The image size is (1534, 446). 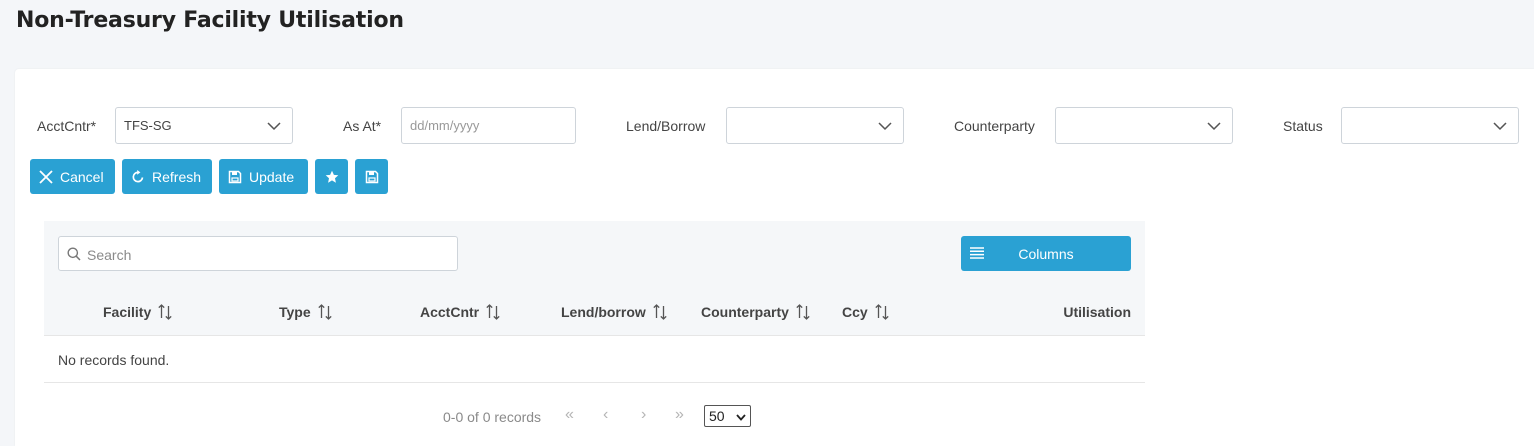 I want to click on body-divider, so click(x=594, y=382).